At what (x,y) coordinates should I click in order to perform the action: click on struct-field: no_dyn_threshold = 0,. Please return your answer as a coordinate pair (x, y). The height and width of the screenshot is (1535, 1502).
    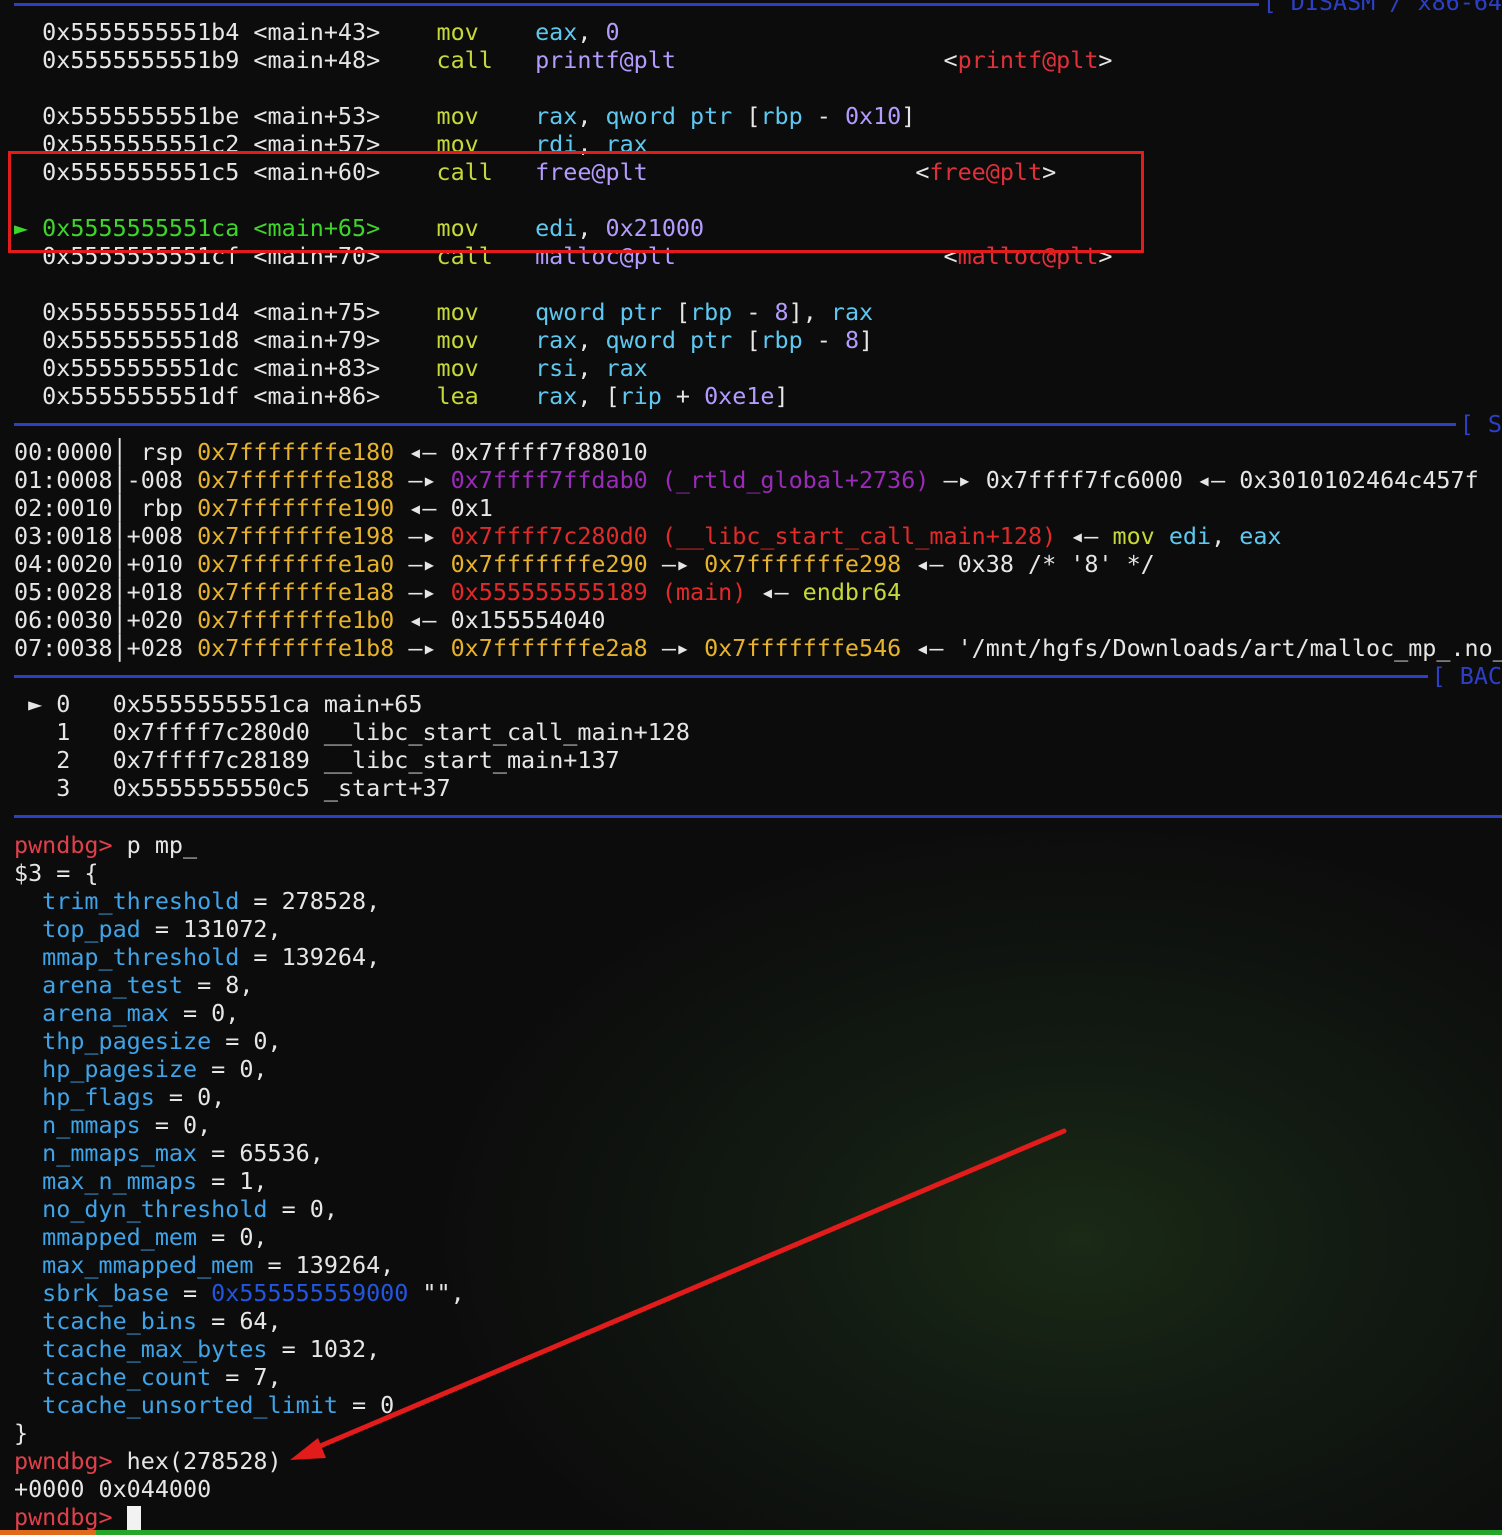
    Looking at the image, I should click on (176, 1209).